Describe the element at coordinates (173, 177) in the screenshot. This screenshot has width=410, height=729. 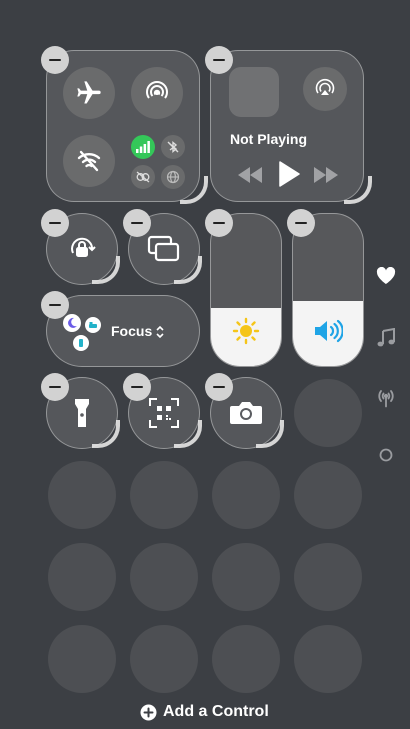
I see `globe-icon` at that location.